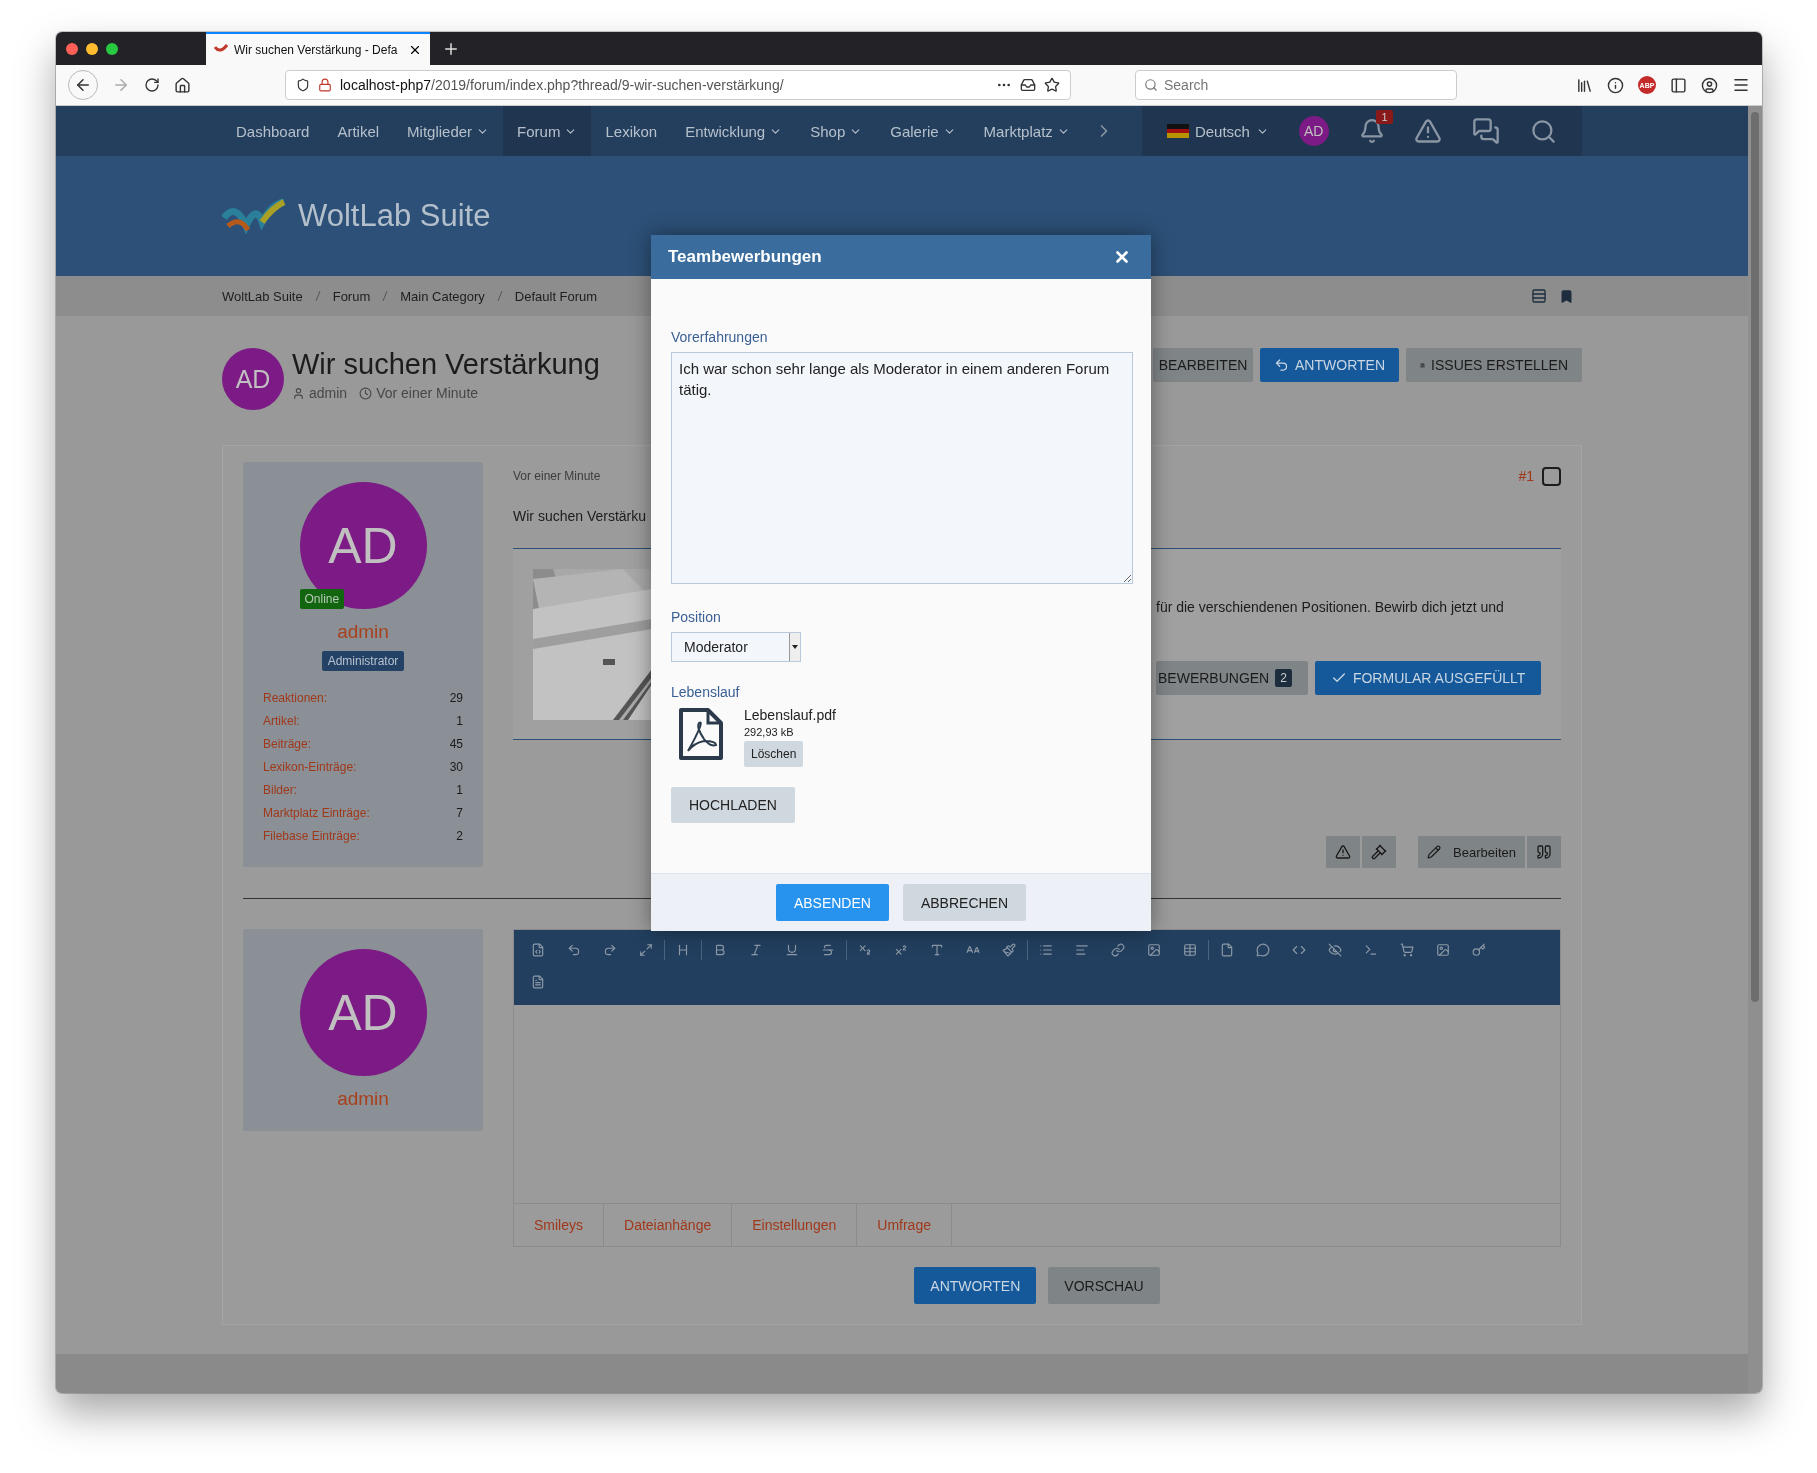 The image size is (1817, 1473). What do you see at coordinates (1203, 365) in the screenshot?
I see `thread-button: BEARBEITEN` at bounding box center [1203, 365].